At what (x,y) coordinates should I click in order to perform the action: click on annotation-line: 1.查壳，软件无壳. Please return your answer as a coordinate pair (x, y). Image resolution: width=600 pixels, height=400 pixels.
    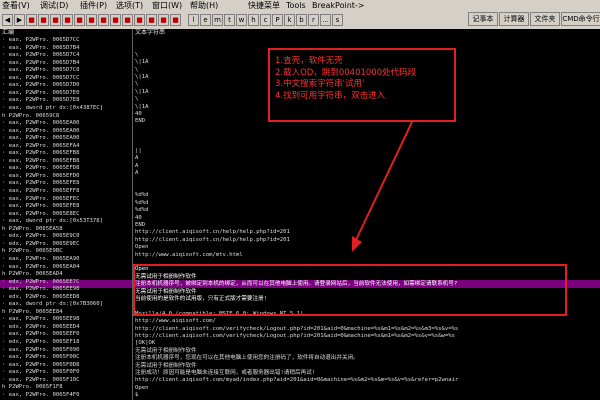
    Looking at the image, I should click on (309, 61).